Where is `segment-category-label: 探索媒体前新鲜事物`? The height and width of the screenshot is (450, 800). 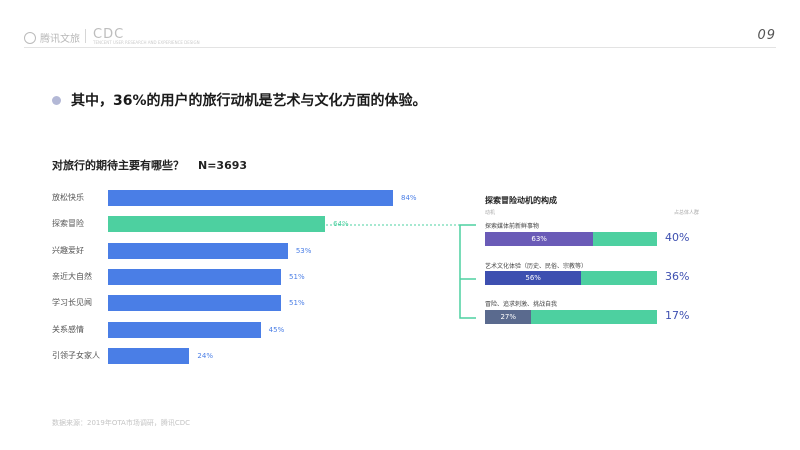
segment-category-label: 探索媒体前新鲜事物 is located at coordinates (512, 226).